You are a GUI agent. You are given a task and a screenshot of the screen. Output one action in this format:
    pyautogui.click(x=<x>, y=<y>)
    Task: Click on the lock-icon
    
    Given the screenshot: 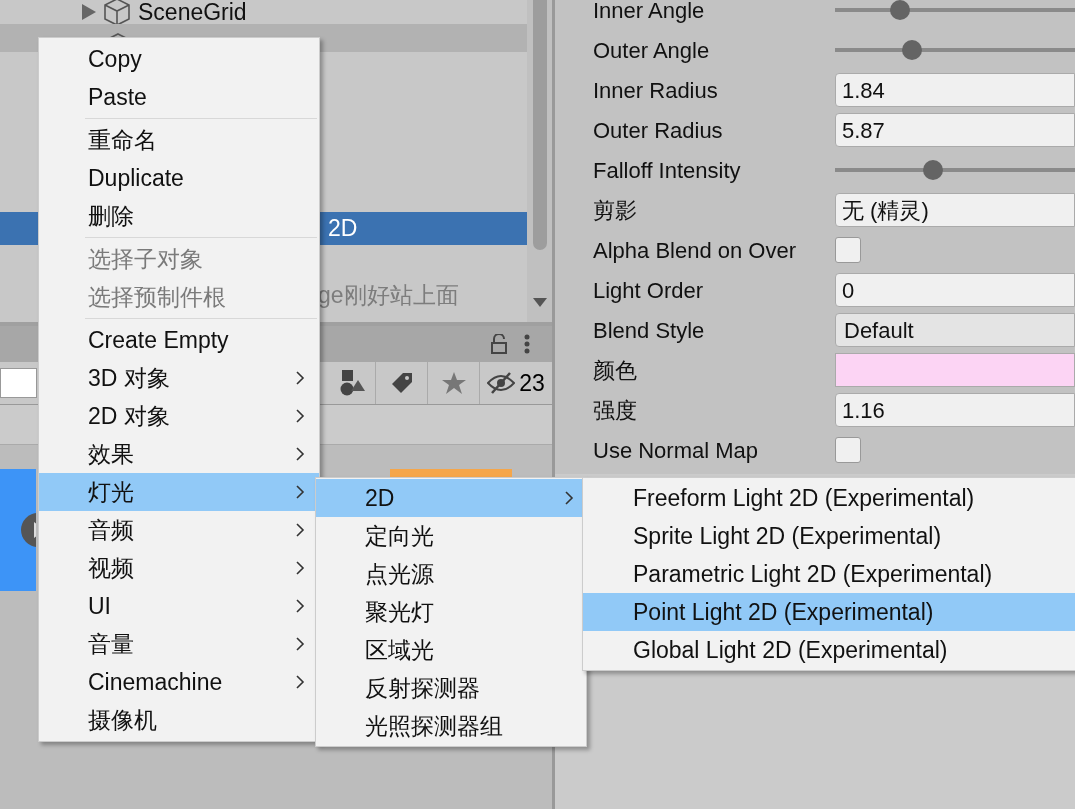 What is the action you would take?
    pyautogui.click(x=499, y=344)
    